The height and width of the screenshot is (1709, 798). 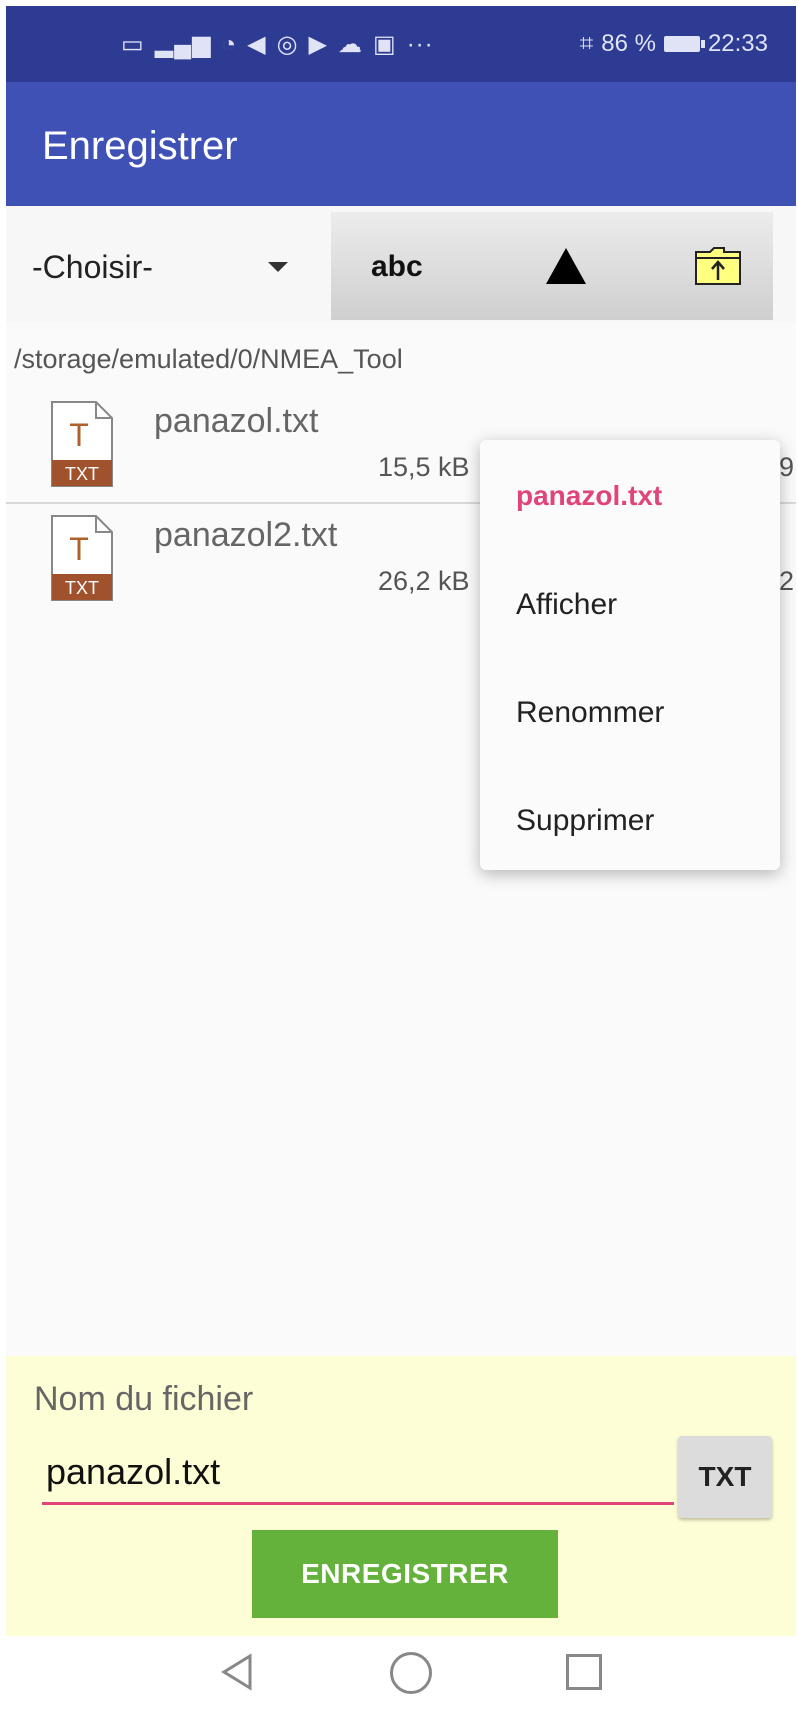 I want to click on gallery-icon: ▣, so click(x=385, y=44).